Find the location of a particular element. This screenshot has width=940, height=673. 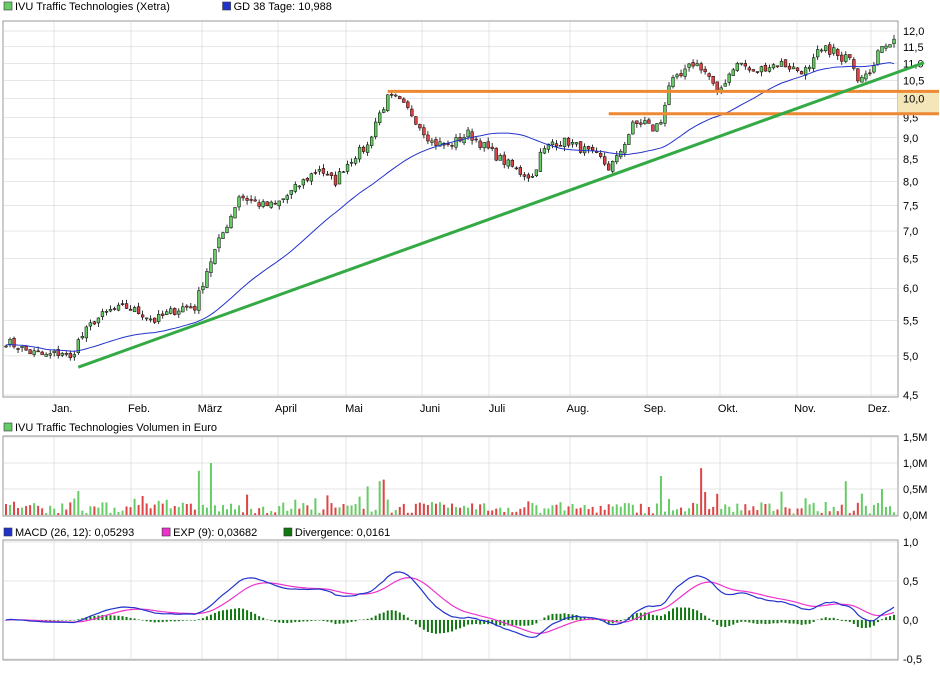

legend-label: EXP (9): 0,03682 is located at coordinates (215, 533).